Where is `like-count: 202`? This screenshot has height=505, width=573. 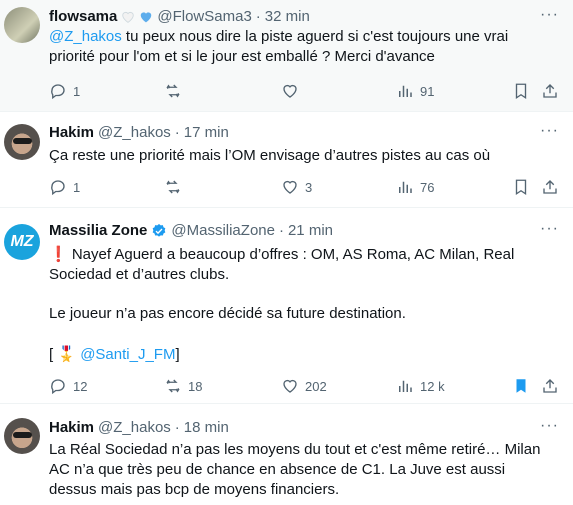
like-count: 202 is located at coordinates (316, 386).